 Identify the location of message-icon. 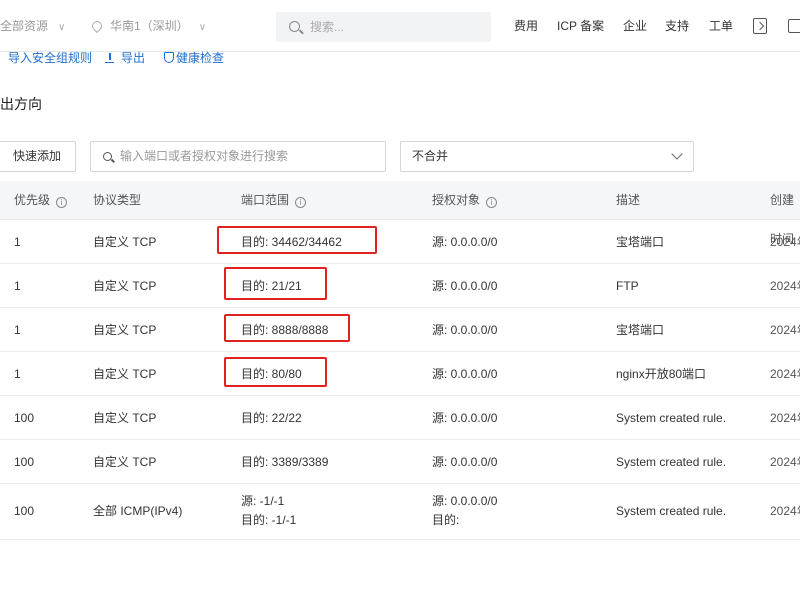
(794, 26).